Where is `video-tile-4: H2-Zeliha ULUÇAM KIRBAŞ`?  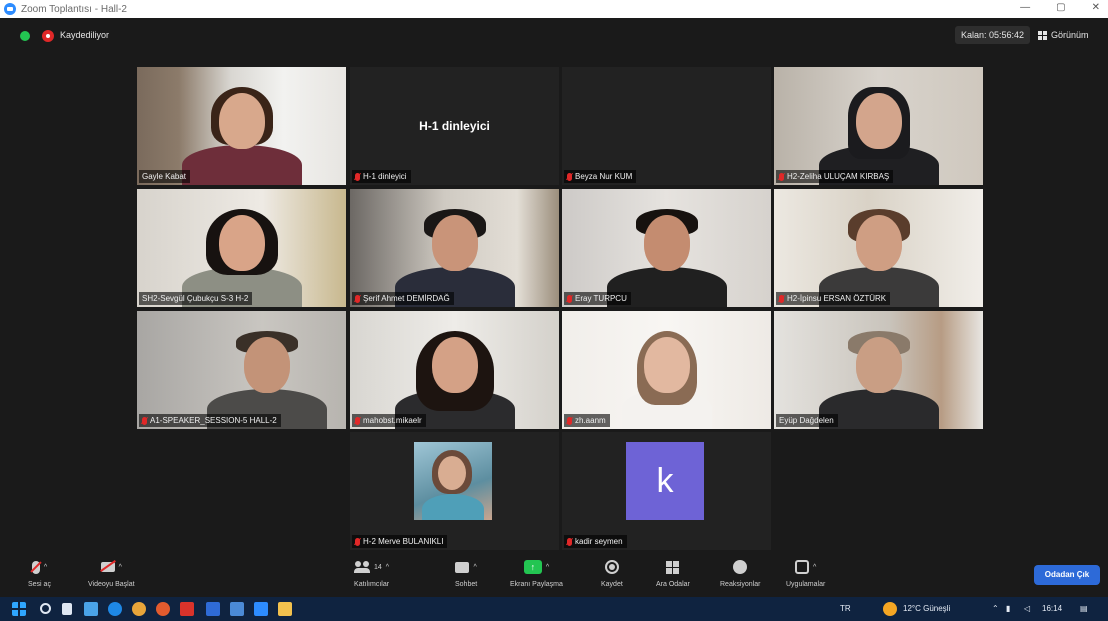 video-tile-4: H2-Zeliha ULUÇAM KIRBAŞ is located at coordinates (878, 126).